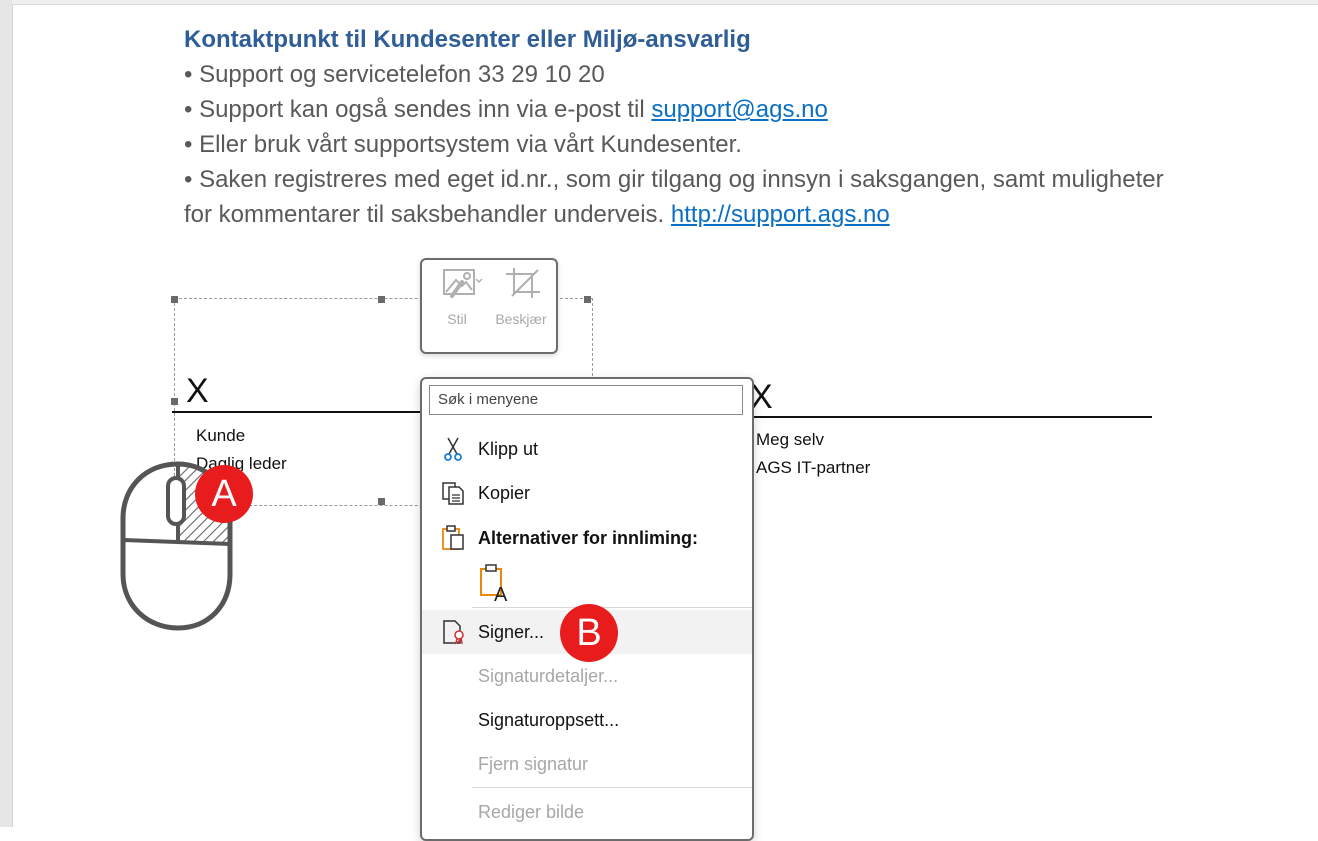  I want to click on menu-item-edit-picture: Rediger bilde, so click(587, 812).